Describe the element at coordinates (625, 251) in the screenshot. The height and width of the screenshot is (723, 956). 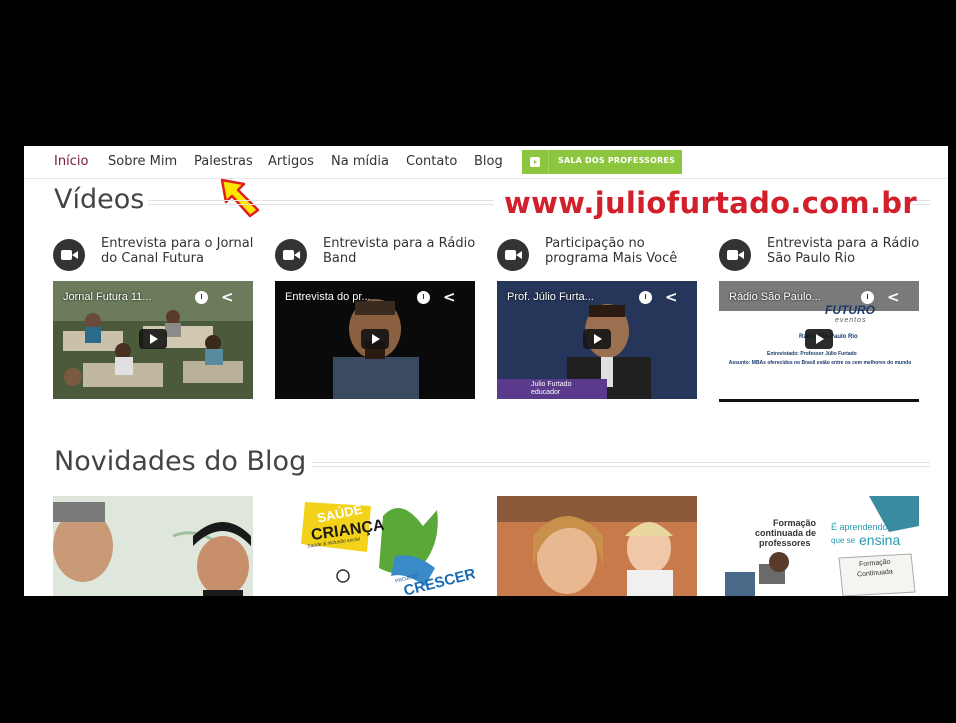
I see `video-title: Participação no programa Mais Você` at that location.